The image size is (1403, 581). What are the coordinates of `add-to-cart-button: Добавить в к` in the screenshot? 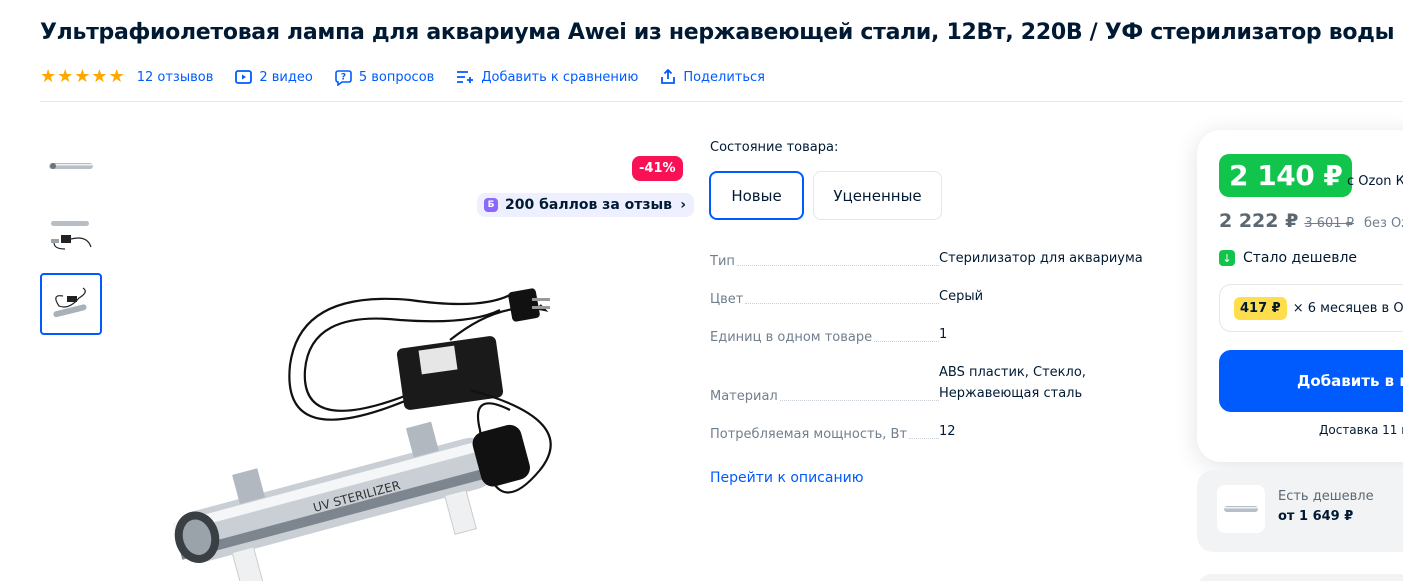 It's located at (1311, 381).